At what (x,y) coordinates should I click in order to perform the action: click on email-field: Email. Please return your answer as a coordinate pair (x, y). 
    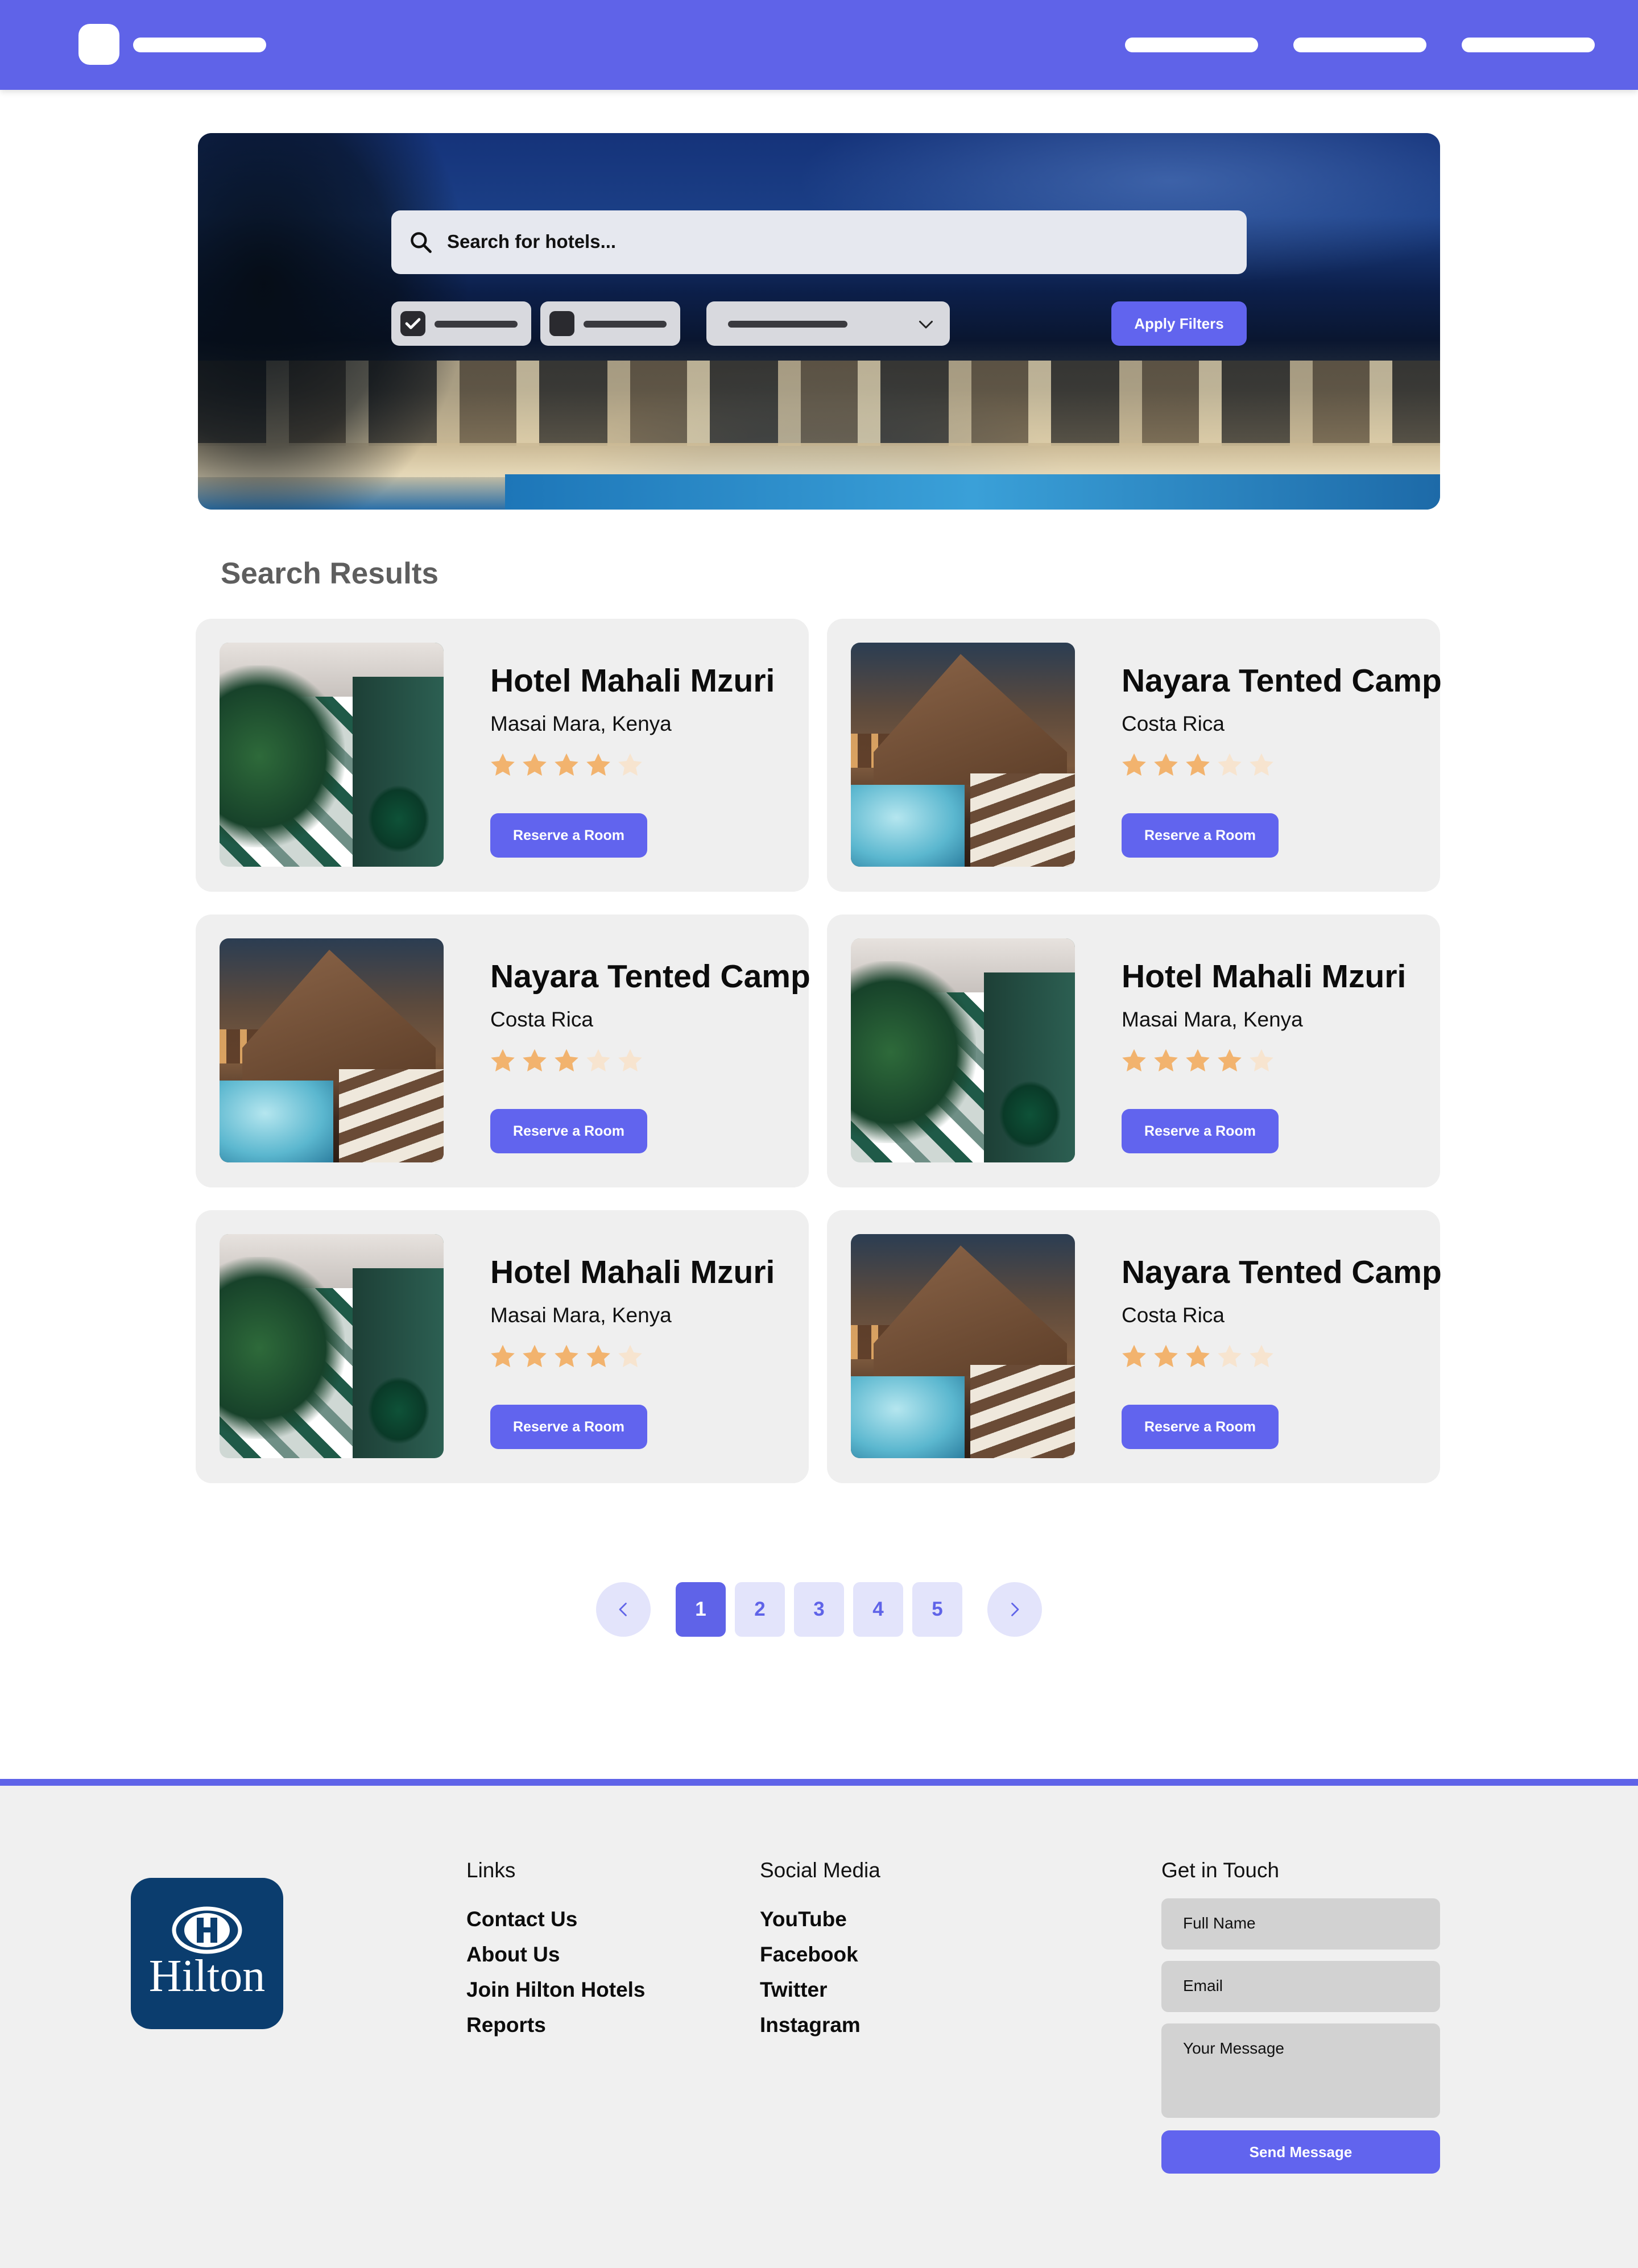
    Looking at the image, I should click on (1300, 1987).